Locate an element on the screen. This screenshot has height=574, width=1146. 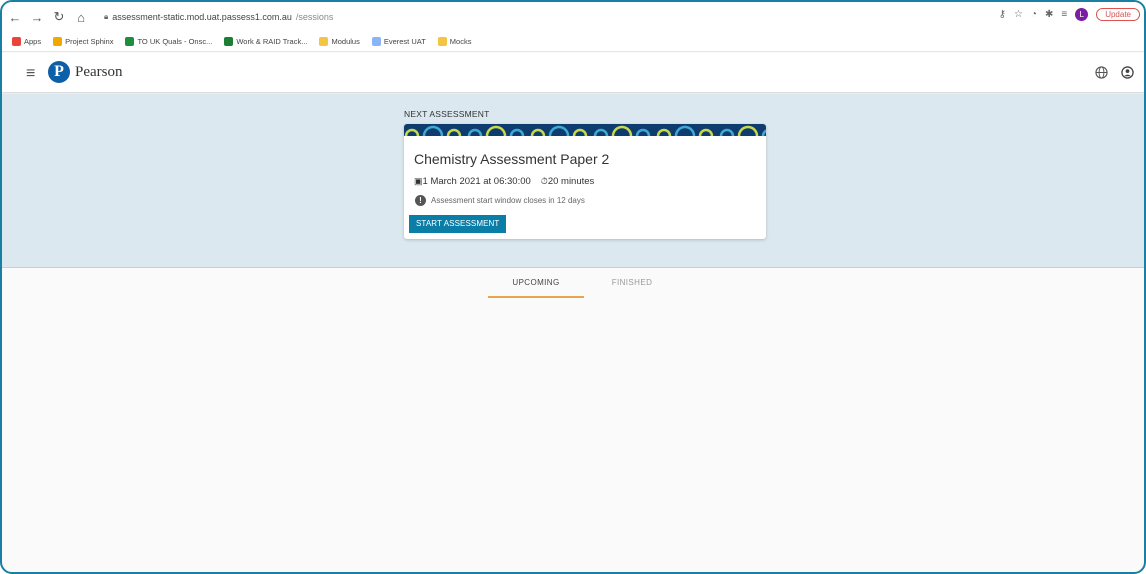
bookmark-item: Mocks is located at coordinates (454, 41).